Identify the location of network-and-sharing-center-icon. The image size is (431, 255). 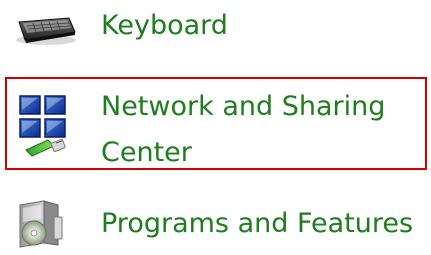
(42, 126).